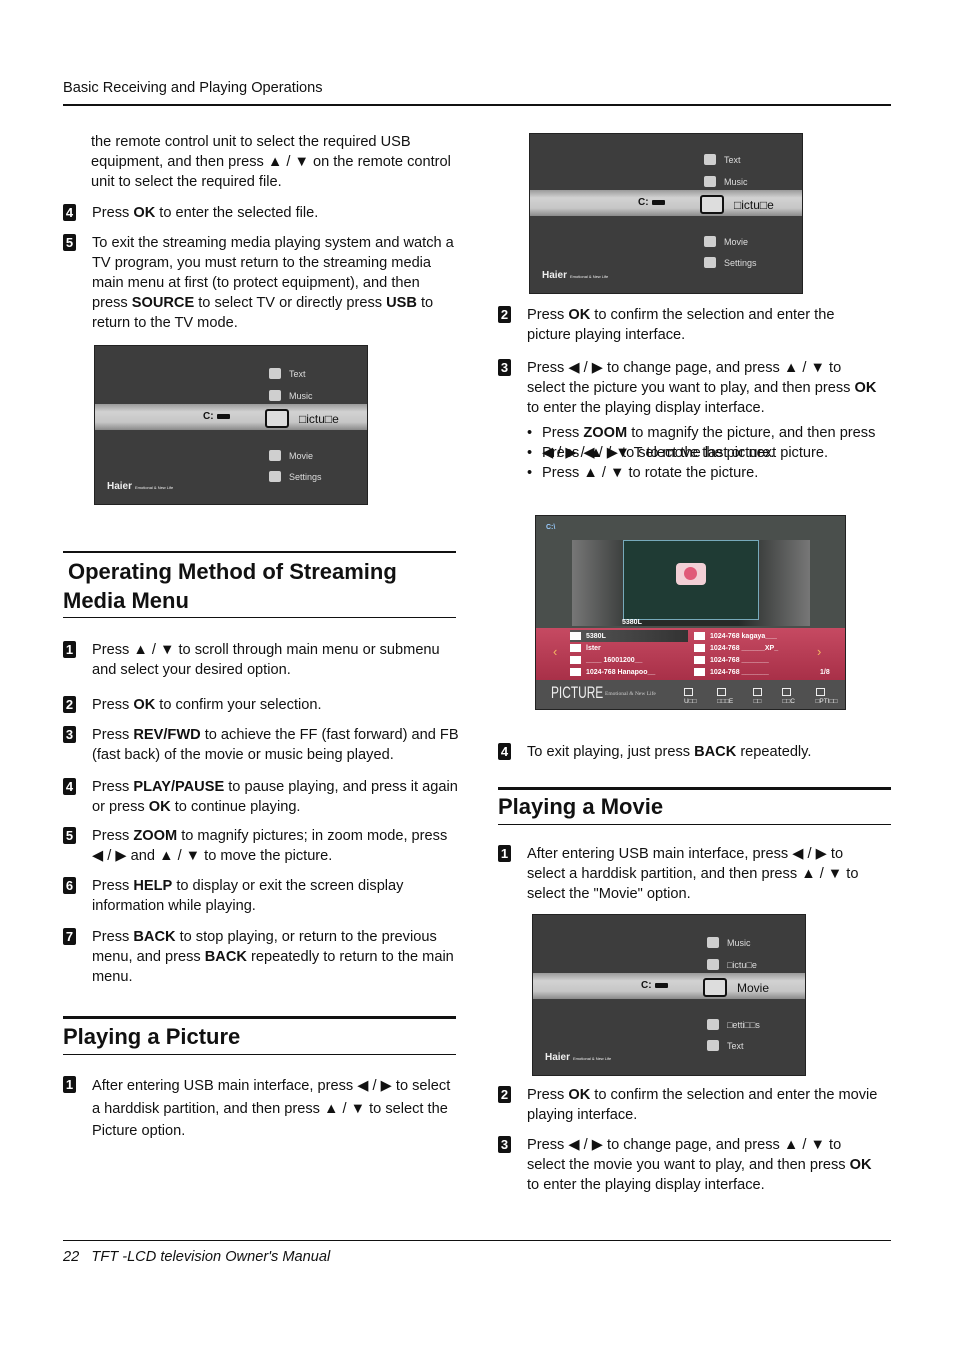 Image resolution: width=954 pixels, height=1348 pixels. I want to click on file-icon, so click(575, 648).